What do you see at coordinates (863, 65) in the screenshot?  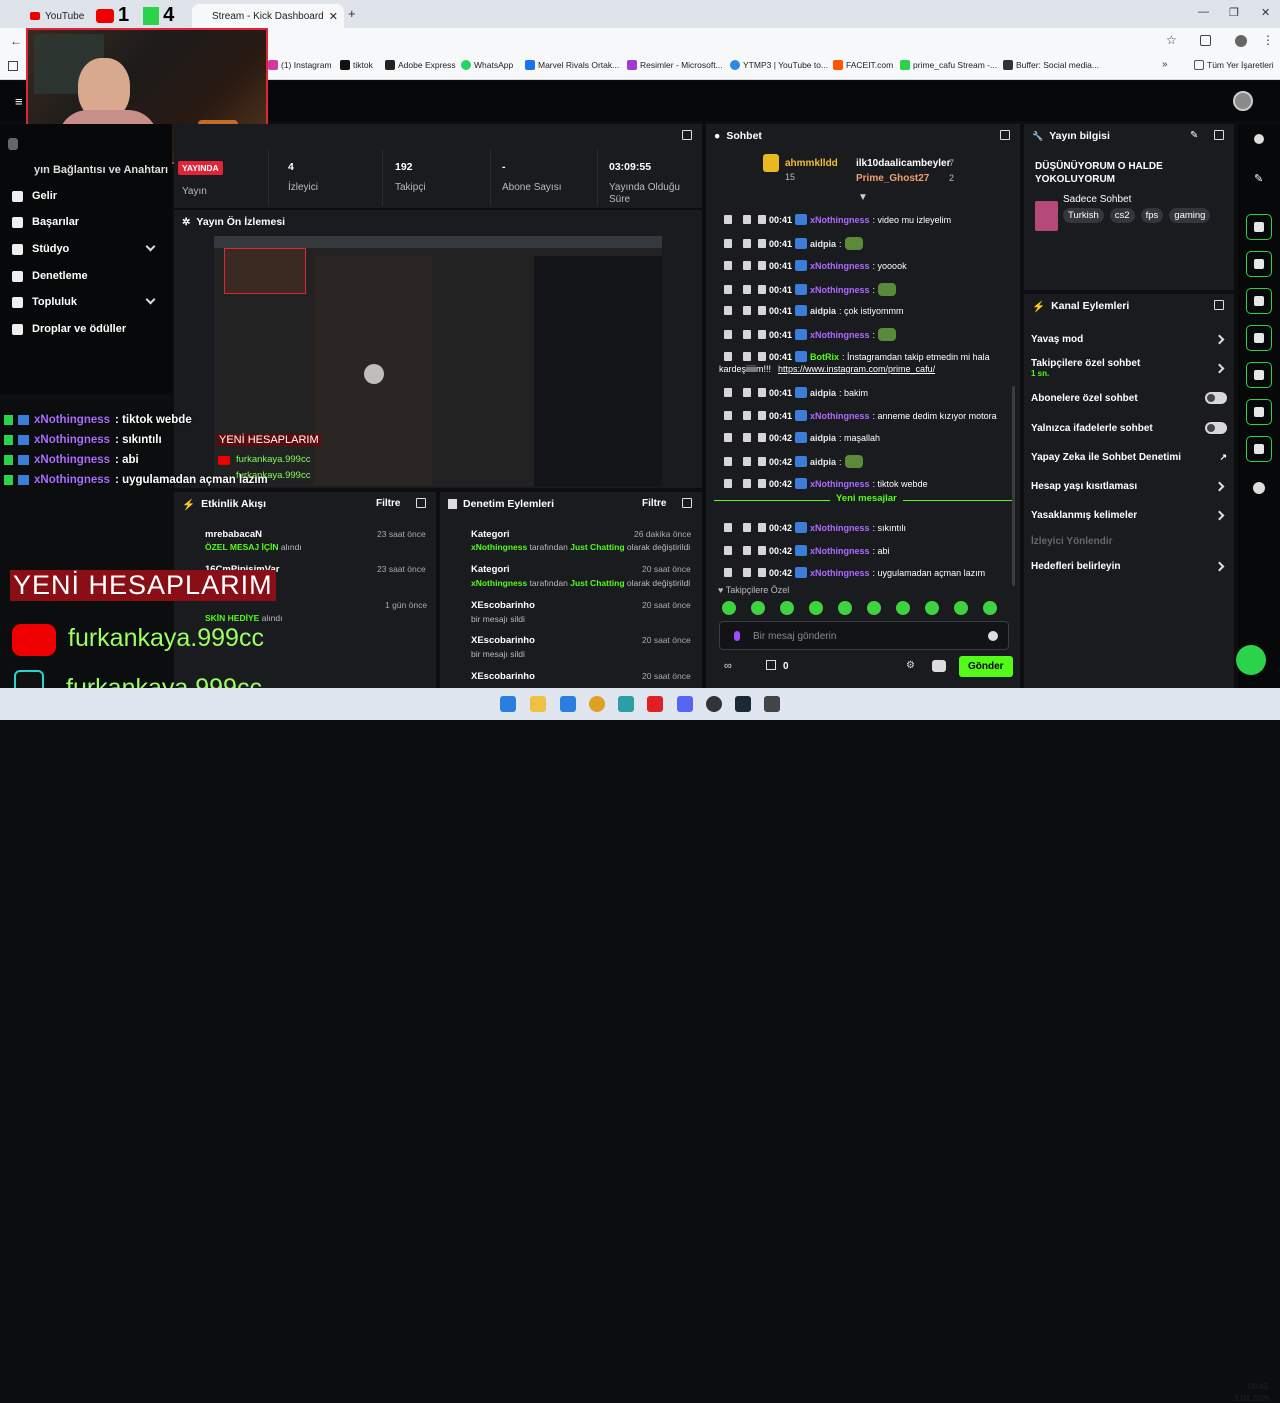 I see `bookmark-item: FACEIT.com` at bounding box center [863, 65].